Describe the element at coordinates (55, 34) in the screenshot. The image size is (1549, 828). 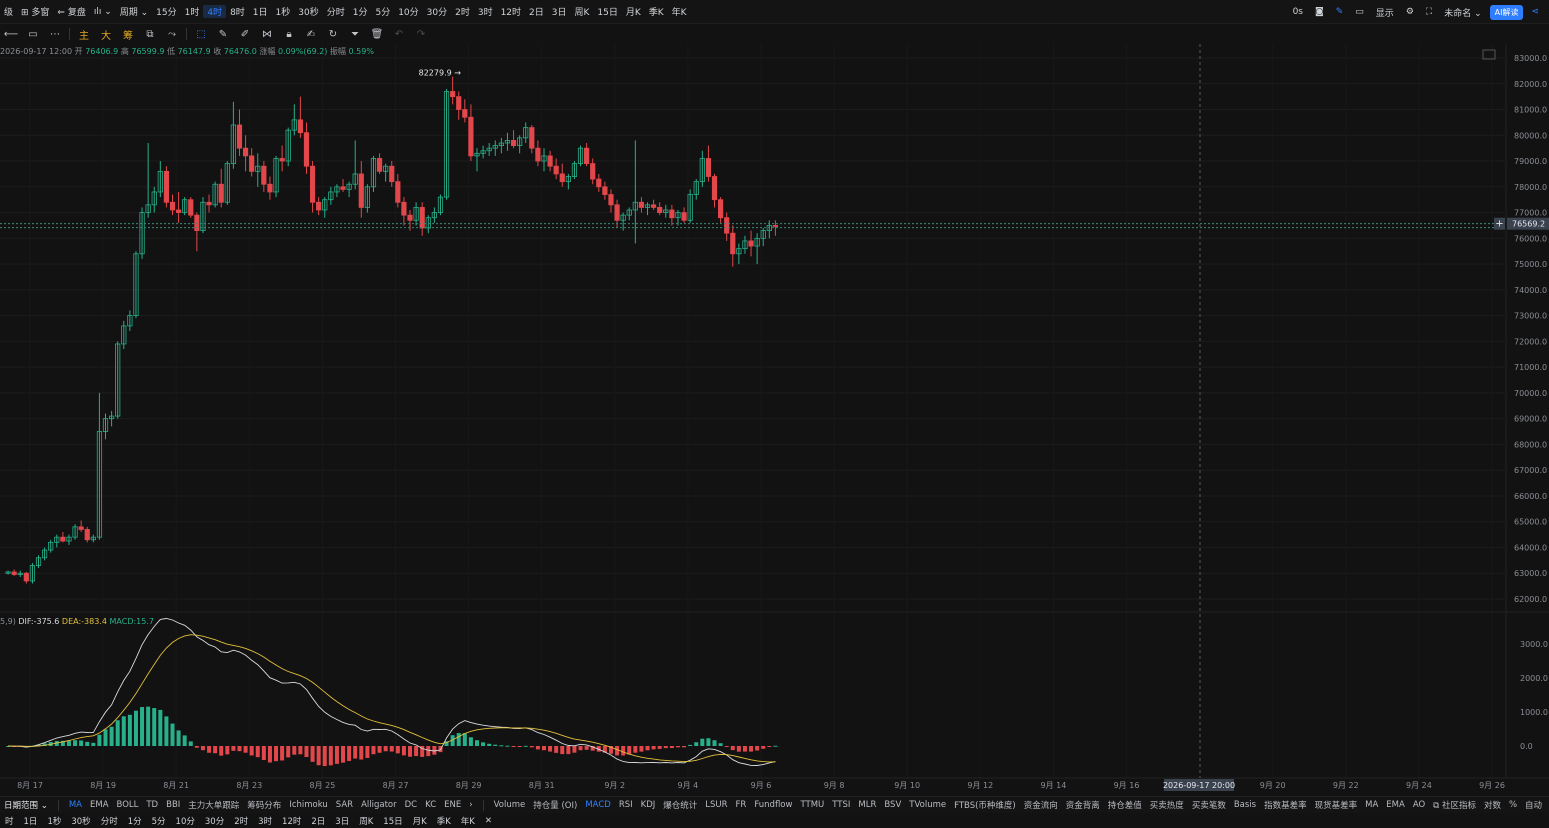
I see `more-tools-icon: ⋯` at that location.